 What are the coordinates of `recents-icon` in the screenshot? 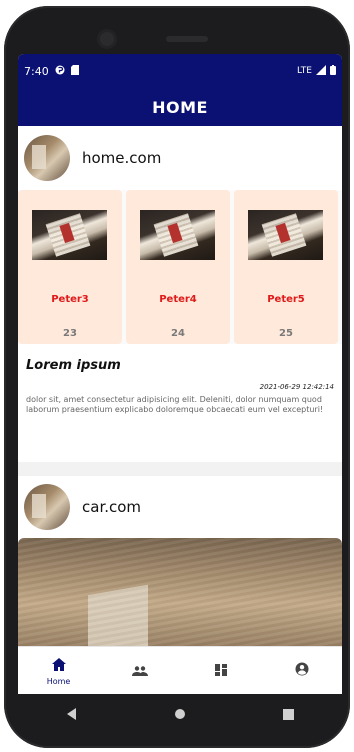 It's located at (288, 714).